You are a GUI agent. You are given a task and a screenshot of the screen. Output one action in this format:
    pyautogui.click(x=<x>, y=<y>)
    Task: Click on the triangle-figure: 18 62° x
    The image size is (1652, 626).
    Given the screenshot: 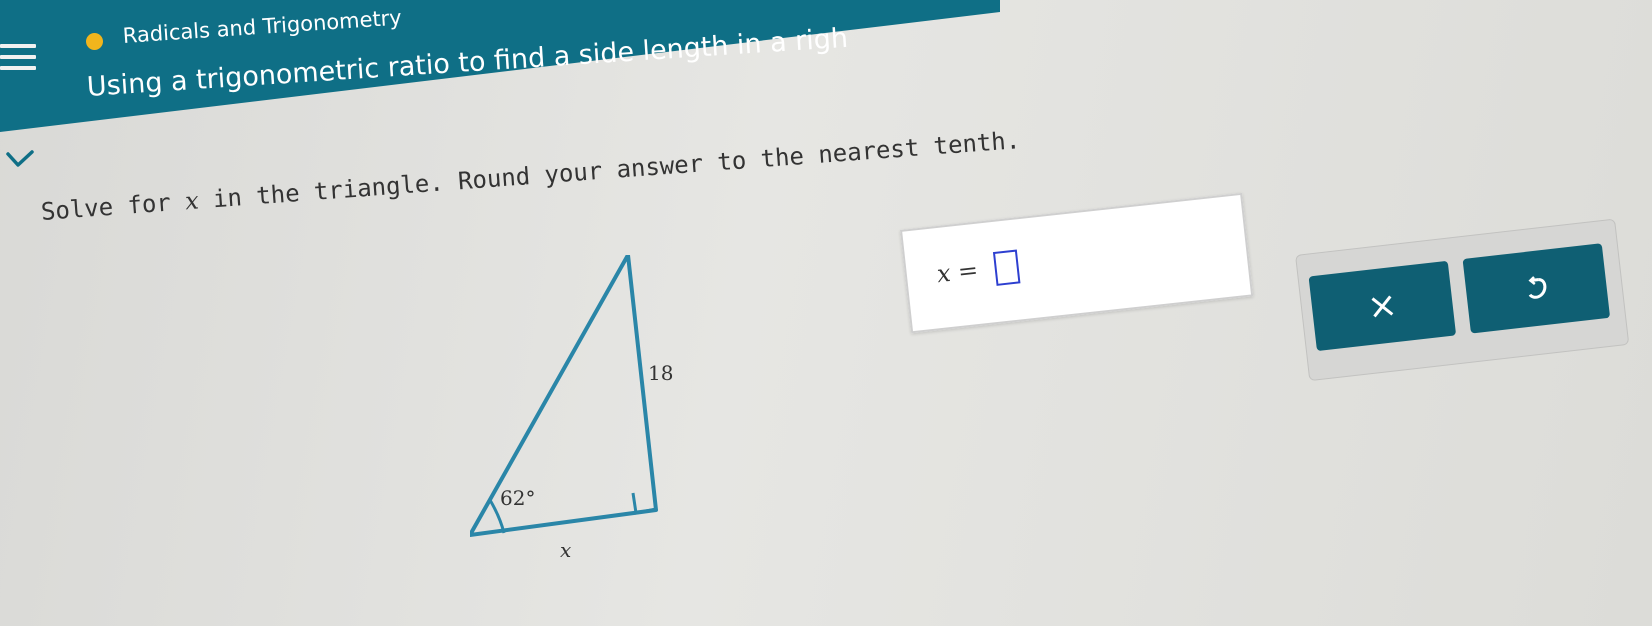 What is the action you would take?
    pyautogui.click(x=571, y=408)
    